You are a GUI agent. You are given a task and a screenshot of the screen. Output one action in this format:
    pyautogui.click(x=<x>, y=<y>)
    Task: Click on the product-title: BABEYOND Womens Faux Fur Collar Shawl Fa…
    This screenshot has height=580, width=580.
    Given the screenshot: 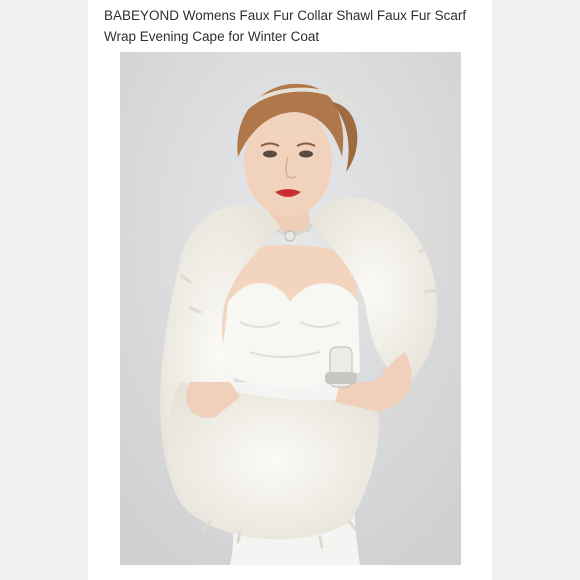 What is the action you would take?
    pyautogui.click(x=285, y=26)
    